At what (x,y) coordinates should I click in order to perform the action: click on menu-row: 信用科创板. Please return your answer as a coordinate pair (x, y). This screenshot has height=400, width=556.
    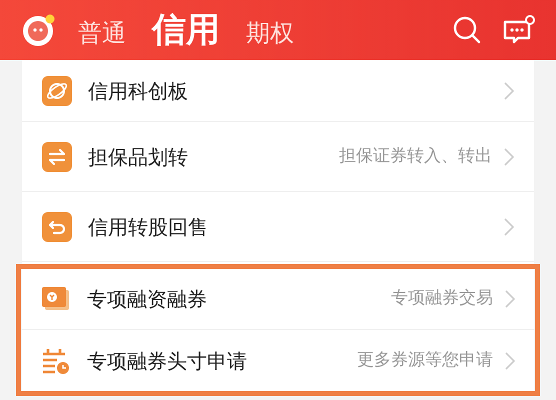
    Looking at the image, I should click on (278, 91).